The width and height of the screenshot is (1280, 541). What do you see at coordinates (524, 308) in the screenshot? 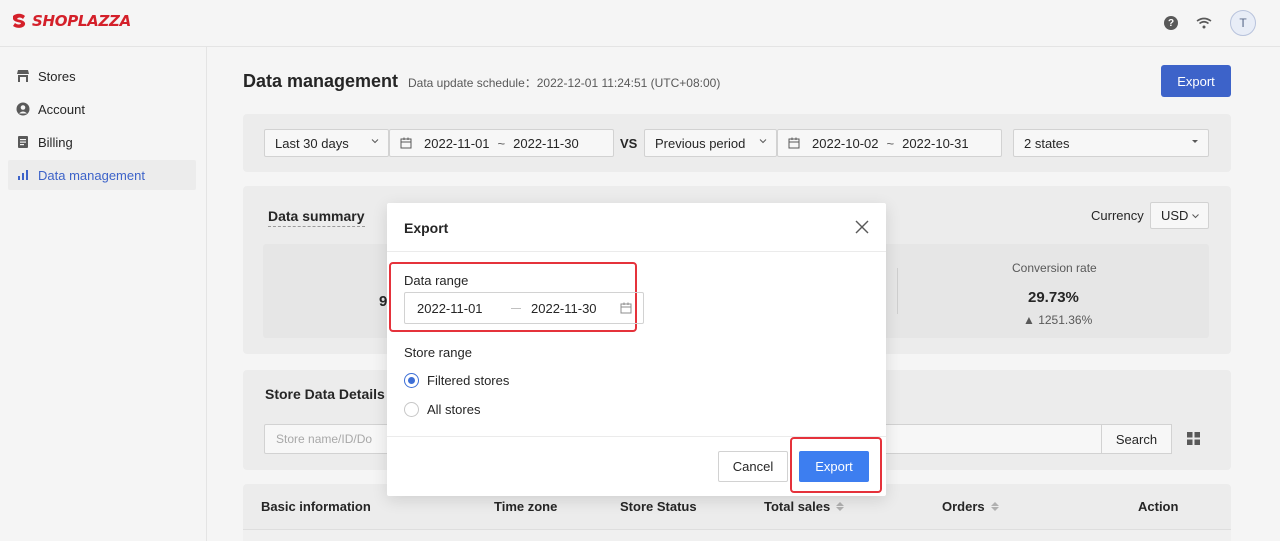
I see `export-date-range-picker: 2022-11-01 2022-11-30` at bounding box center [524, 308].